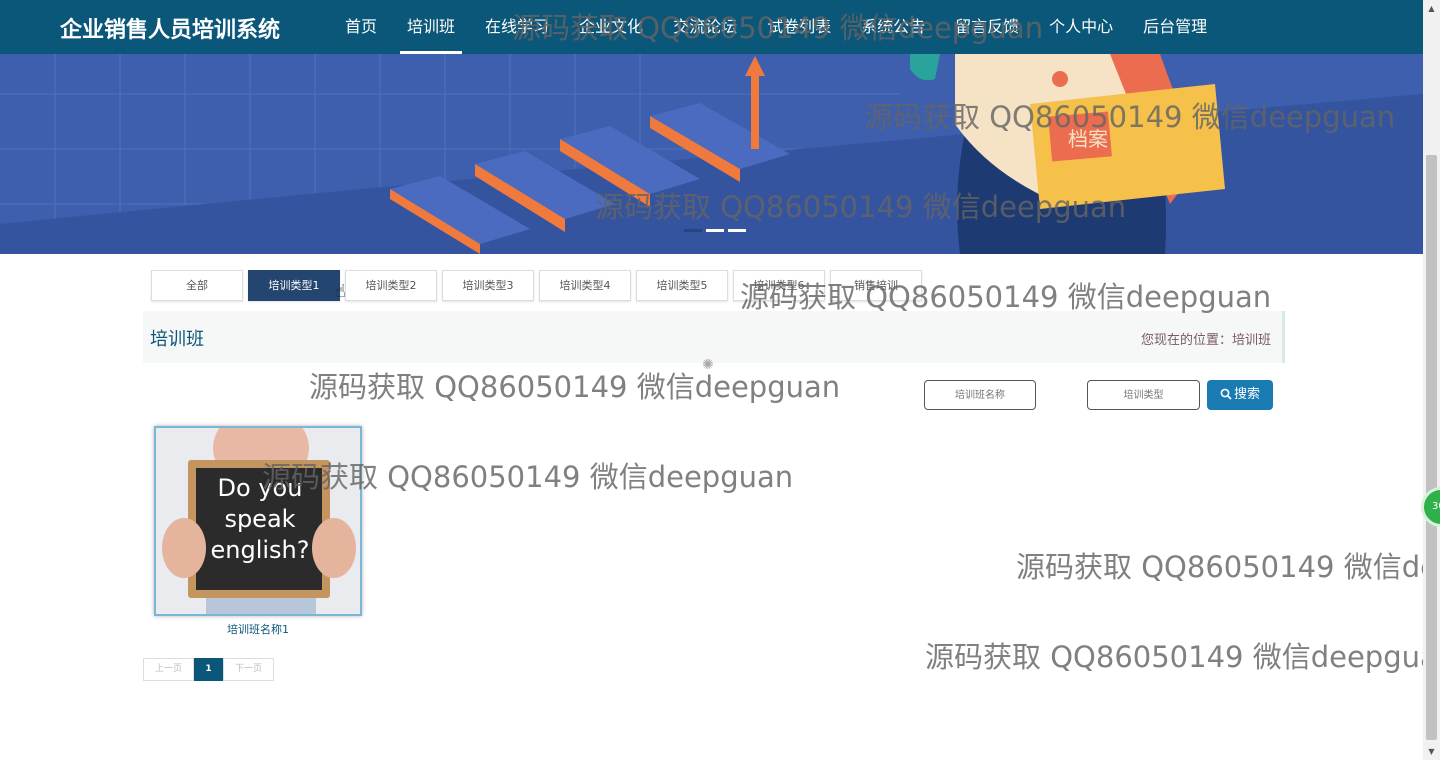 This screenshot has height=760, width=1440. Describe the element at coordinates (248, 669) in the screenshot. I see `next-page-button: 下一页` at that location.